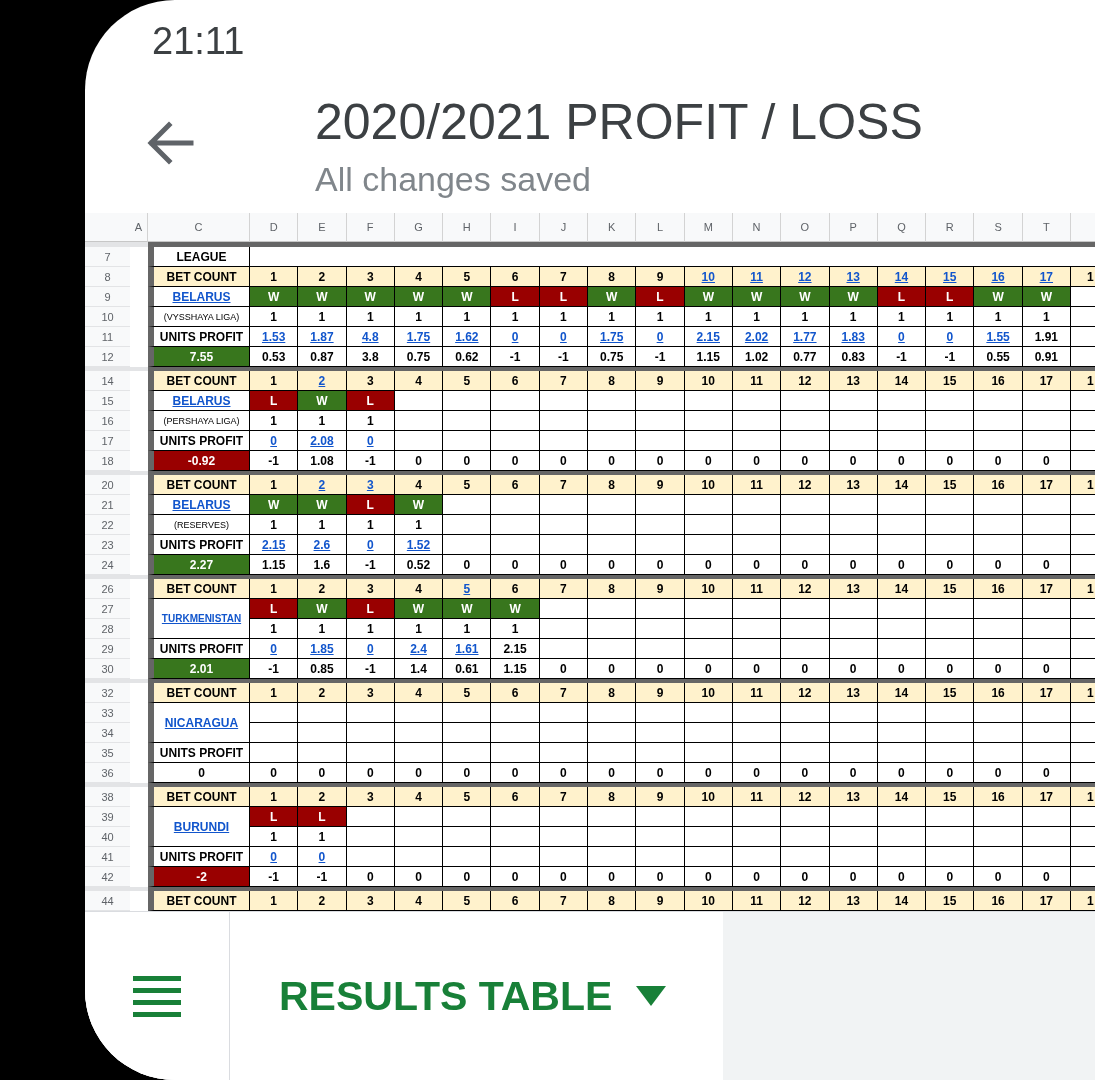 Image resolution: width=1095 pixels, height=1080 pixels. Describe the element at coordinates (950, 901) in the screenshot. I see `table-cell: 15` at that location.